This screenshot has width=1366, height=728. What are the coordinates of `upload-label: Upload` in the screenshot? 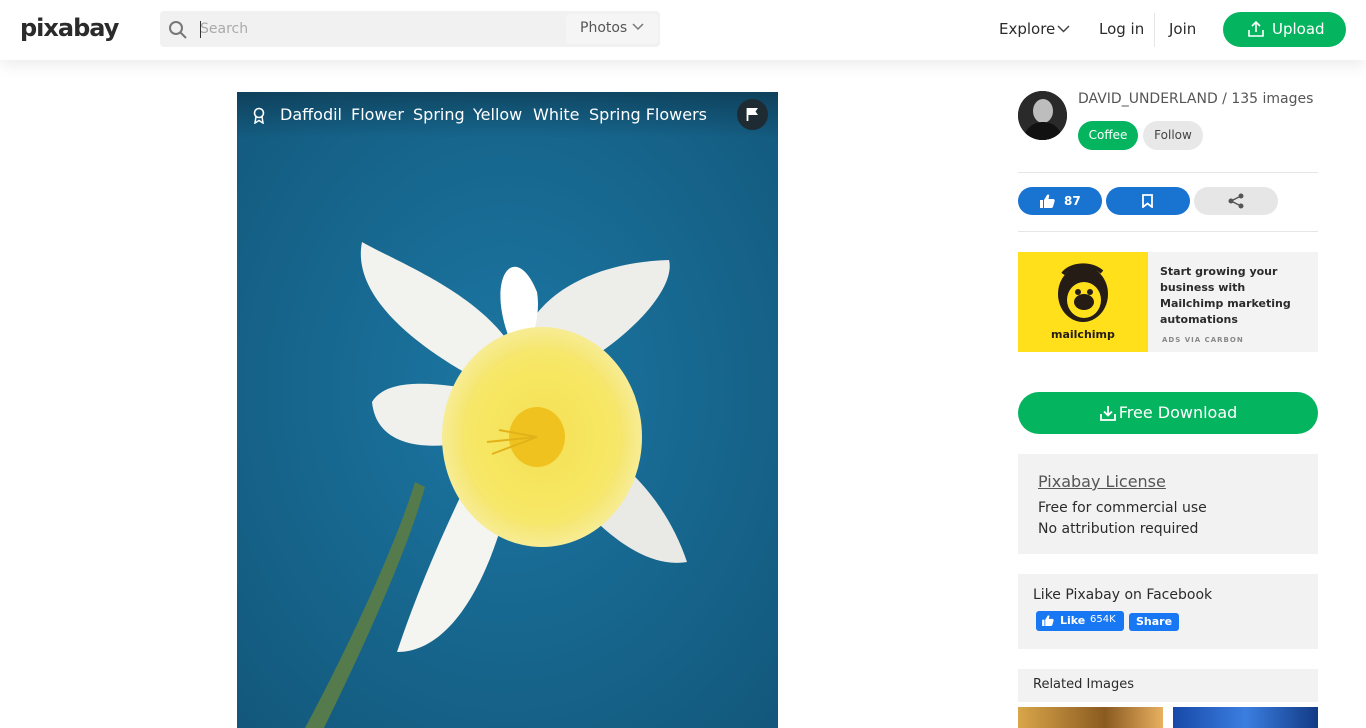 It's located at (1298, 29).